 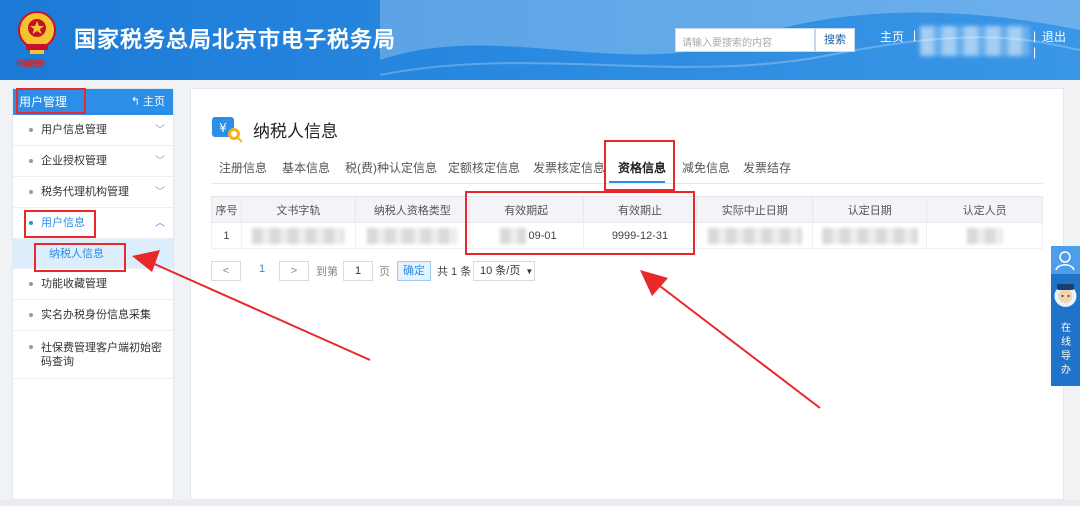 I want to click on cell-approver, so click(x=984, y=235).